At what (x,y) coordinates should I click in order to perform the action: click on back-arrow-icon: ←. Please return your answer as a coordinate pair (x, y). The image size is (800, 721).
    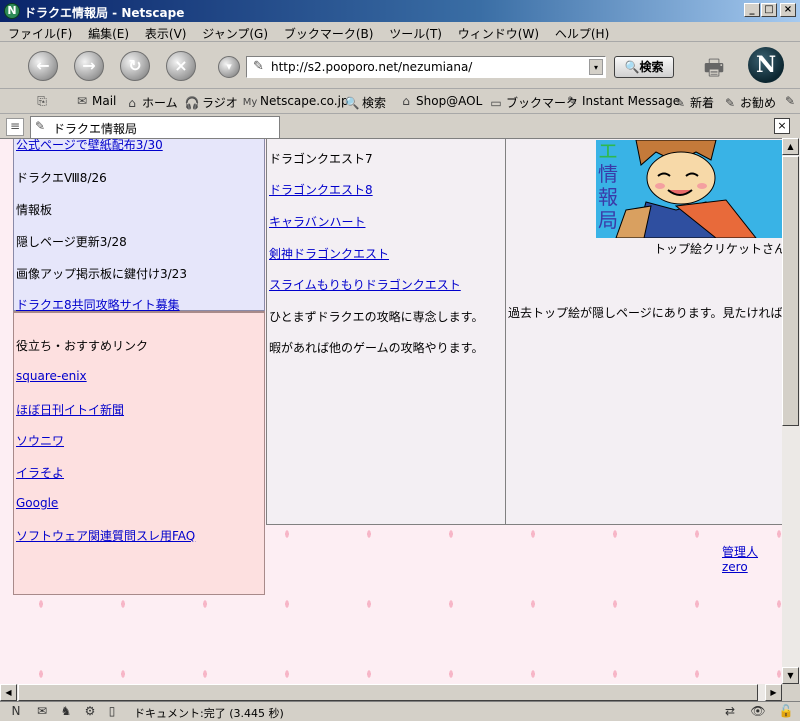
    Looking at the image, I should click on (43, 65).